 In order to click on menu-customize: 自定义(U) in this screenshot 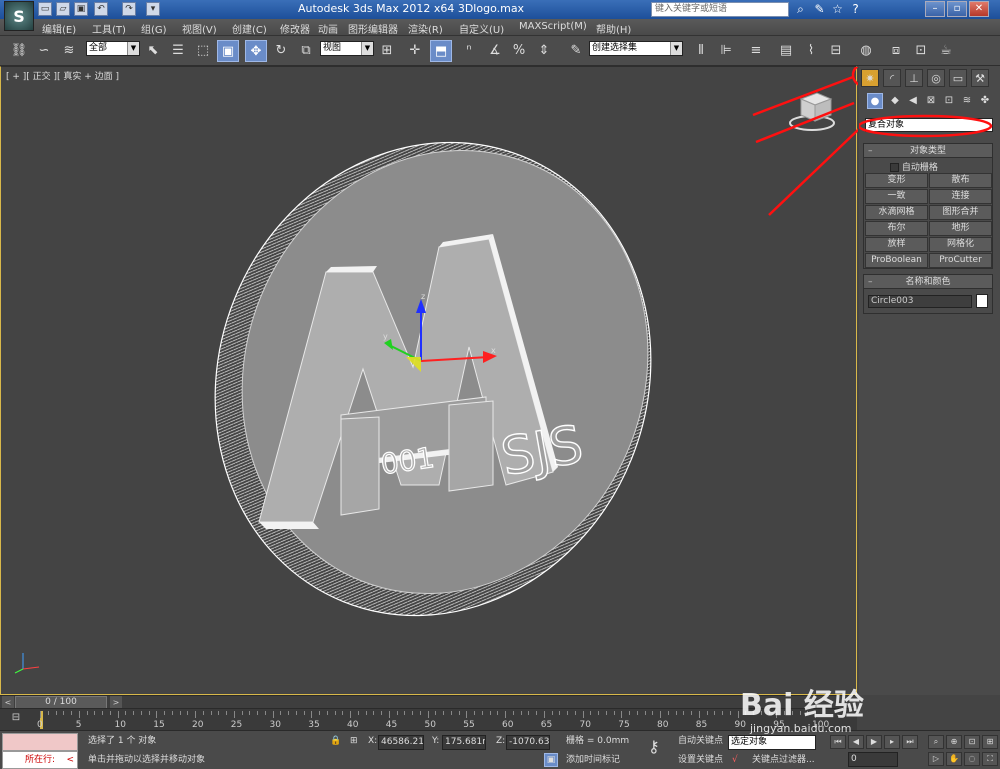, I will do `click(481, 28)`.